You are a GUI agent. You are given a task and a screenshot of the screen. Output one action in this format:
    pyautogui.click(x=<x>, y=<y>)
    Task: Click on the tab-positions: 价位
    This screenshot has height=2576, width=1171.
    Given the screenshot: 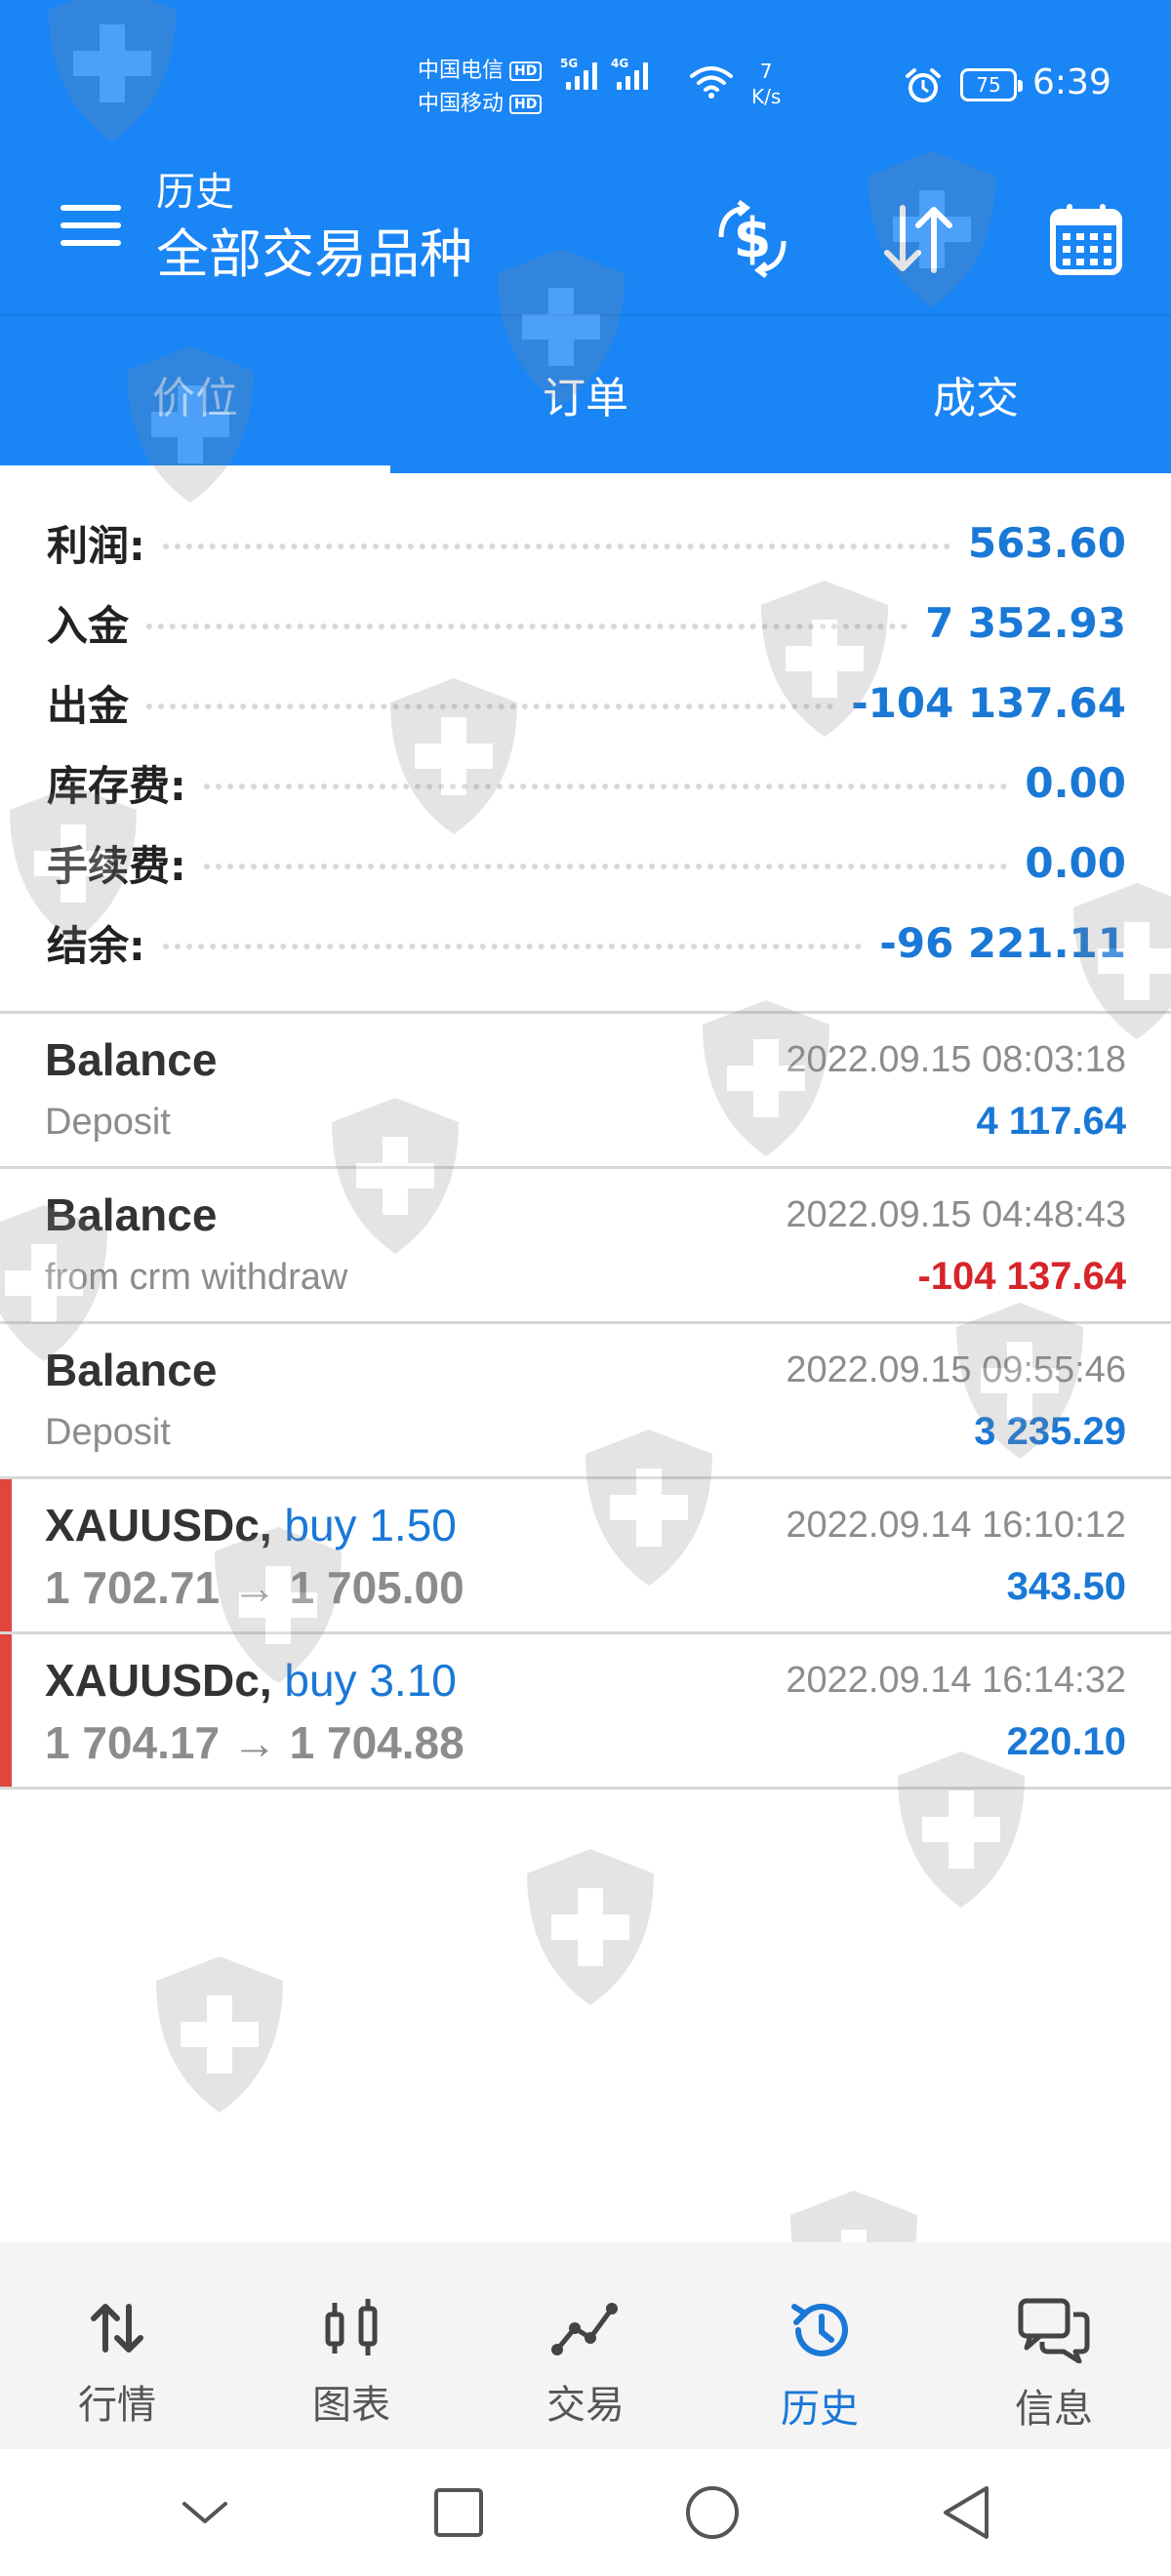 What is the action you would take?
    pyautogui.click(x=195, y=393)
    